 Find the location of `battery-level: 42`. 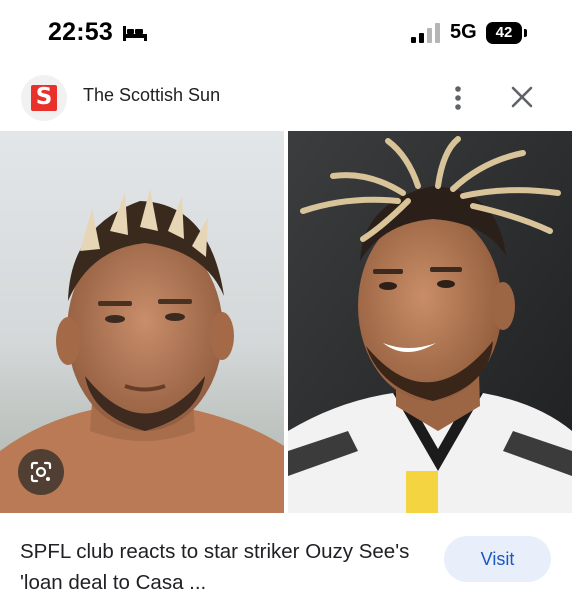

battery-level: 42 is located at coordinates (504, 32).